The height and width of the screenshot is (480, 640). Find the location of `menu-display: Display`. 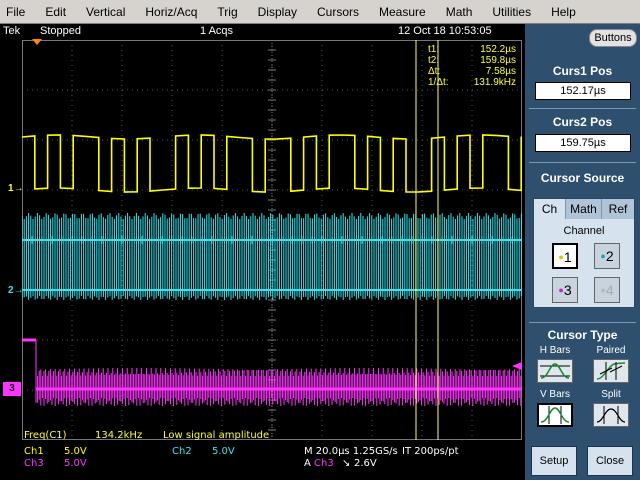

menu-display: Display is located at coordinates (277, 12).